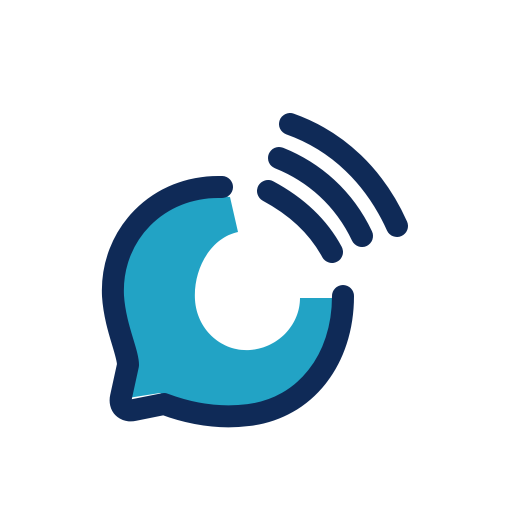 This screenshot has height=512, width=512. I want to click on signal-waves-icon, so click(332, 188).